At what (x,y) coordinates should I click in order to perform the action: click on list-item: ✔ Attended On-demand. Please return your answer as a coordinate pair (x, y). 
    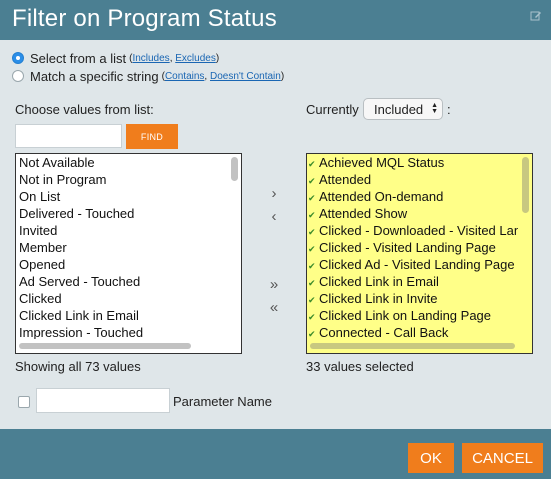
    Looking at the image, I should click on (412, 196).